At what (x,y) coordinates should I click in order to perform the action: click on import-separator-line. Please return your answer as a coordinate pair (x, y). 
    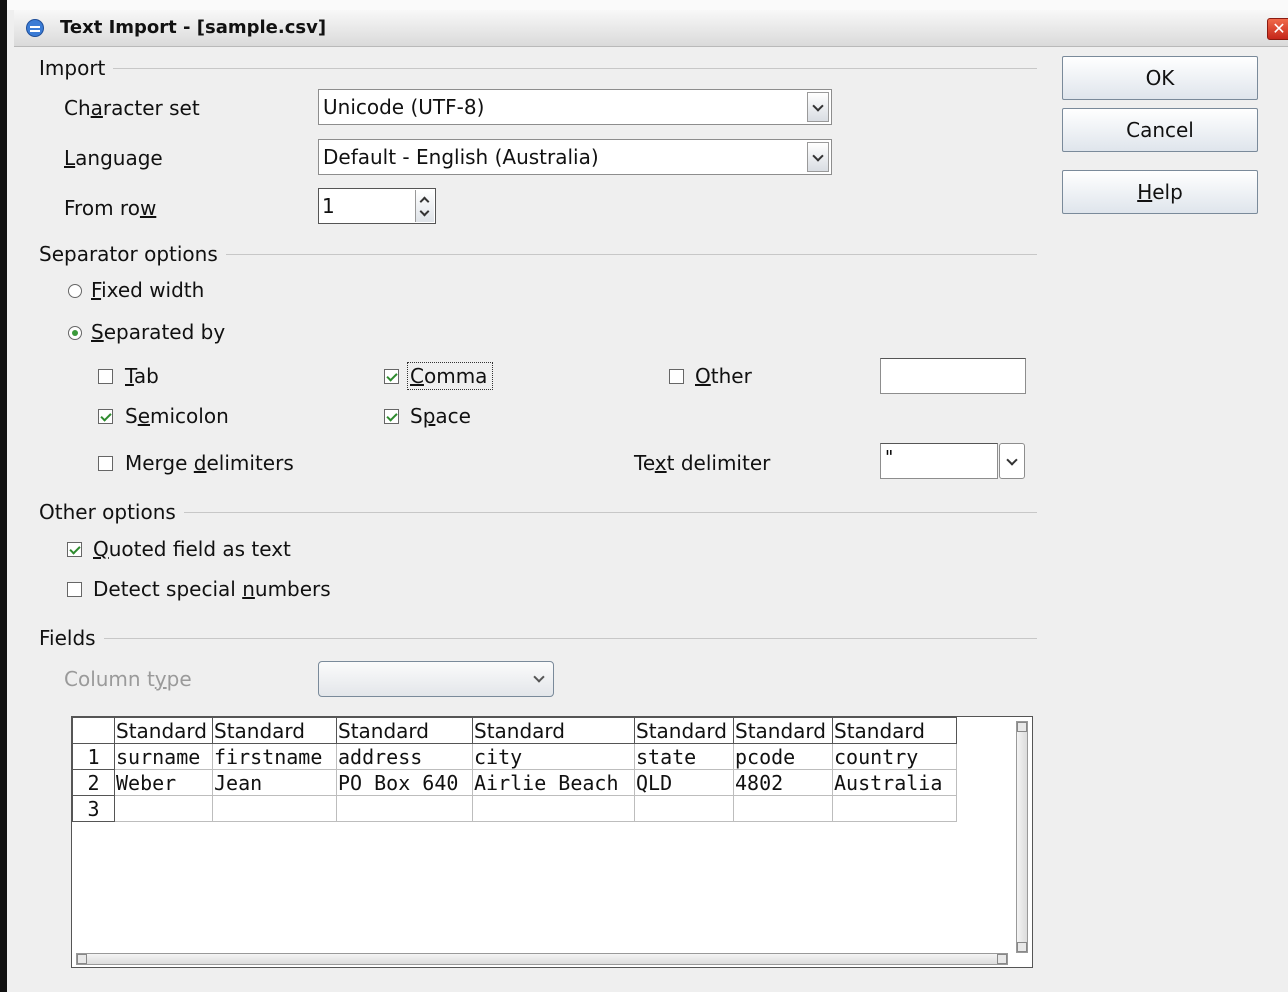
    Looking at the image, I should click on (539, 68).